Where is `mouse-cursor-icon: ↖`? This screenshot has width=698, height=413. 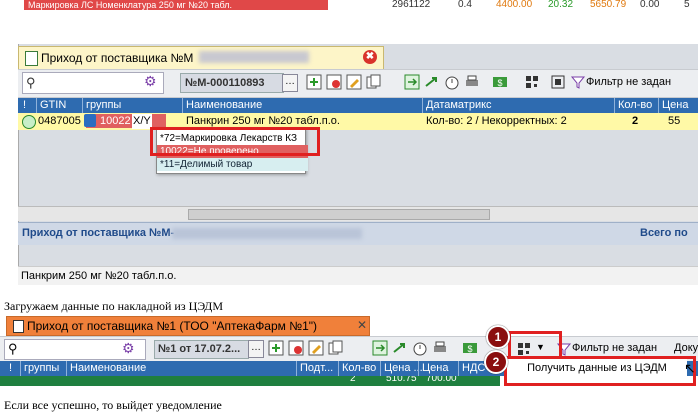 mouse-cursor-icon: ↖ is located at coordinates (690, 368).